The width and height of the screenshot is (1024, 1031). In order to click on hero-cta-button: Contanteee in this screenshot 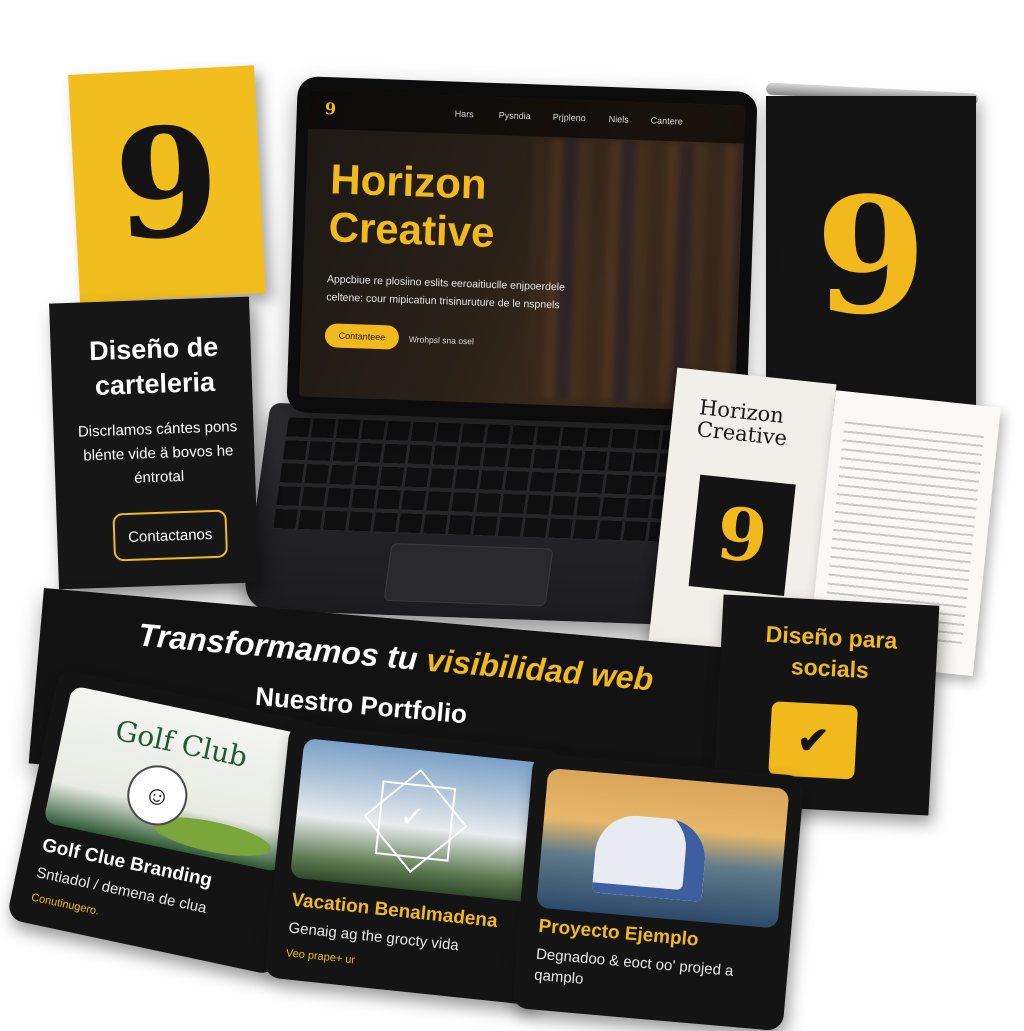, I will do `click(362, 336)`.